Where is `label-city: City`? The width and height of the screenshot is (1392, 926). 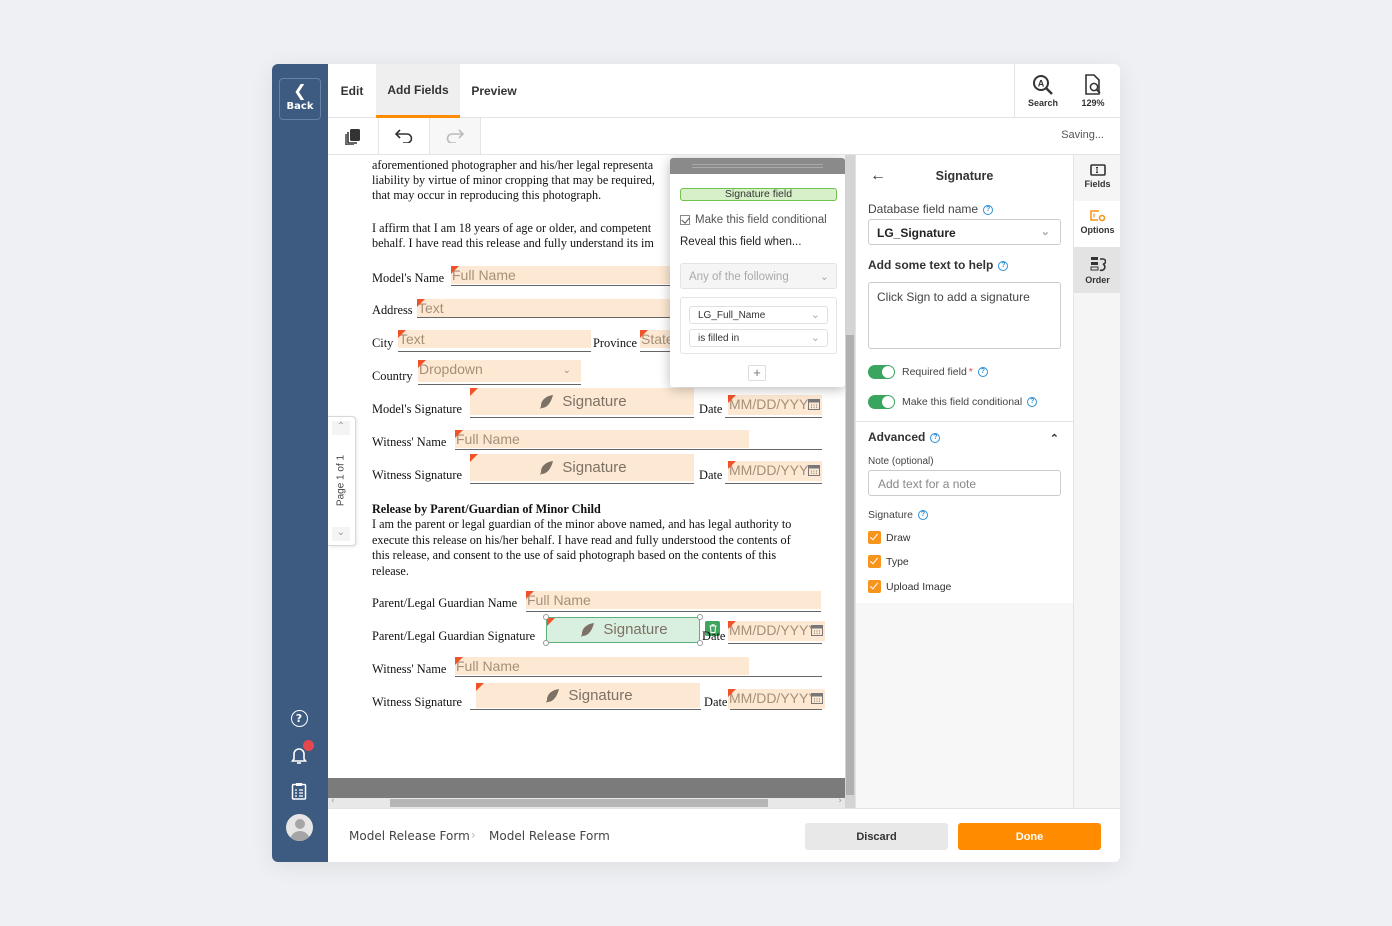 label-city: City is located at coordinates (383, 343).